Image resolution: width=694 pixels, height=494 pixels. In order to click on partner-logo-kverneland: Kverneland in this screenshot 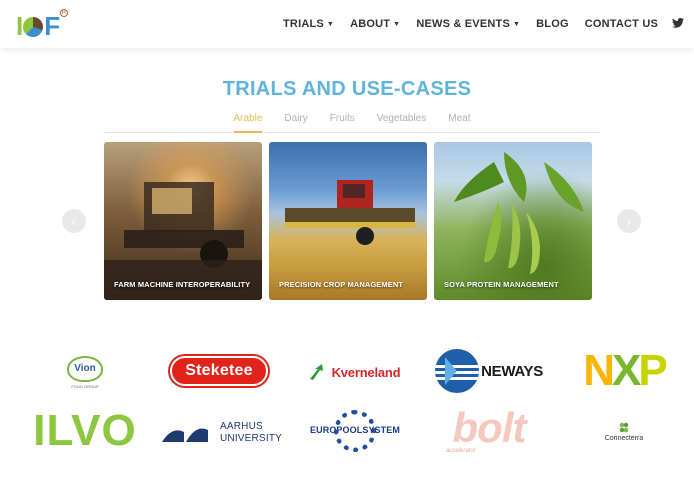, I will do `click(354, 372)`.